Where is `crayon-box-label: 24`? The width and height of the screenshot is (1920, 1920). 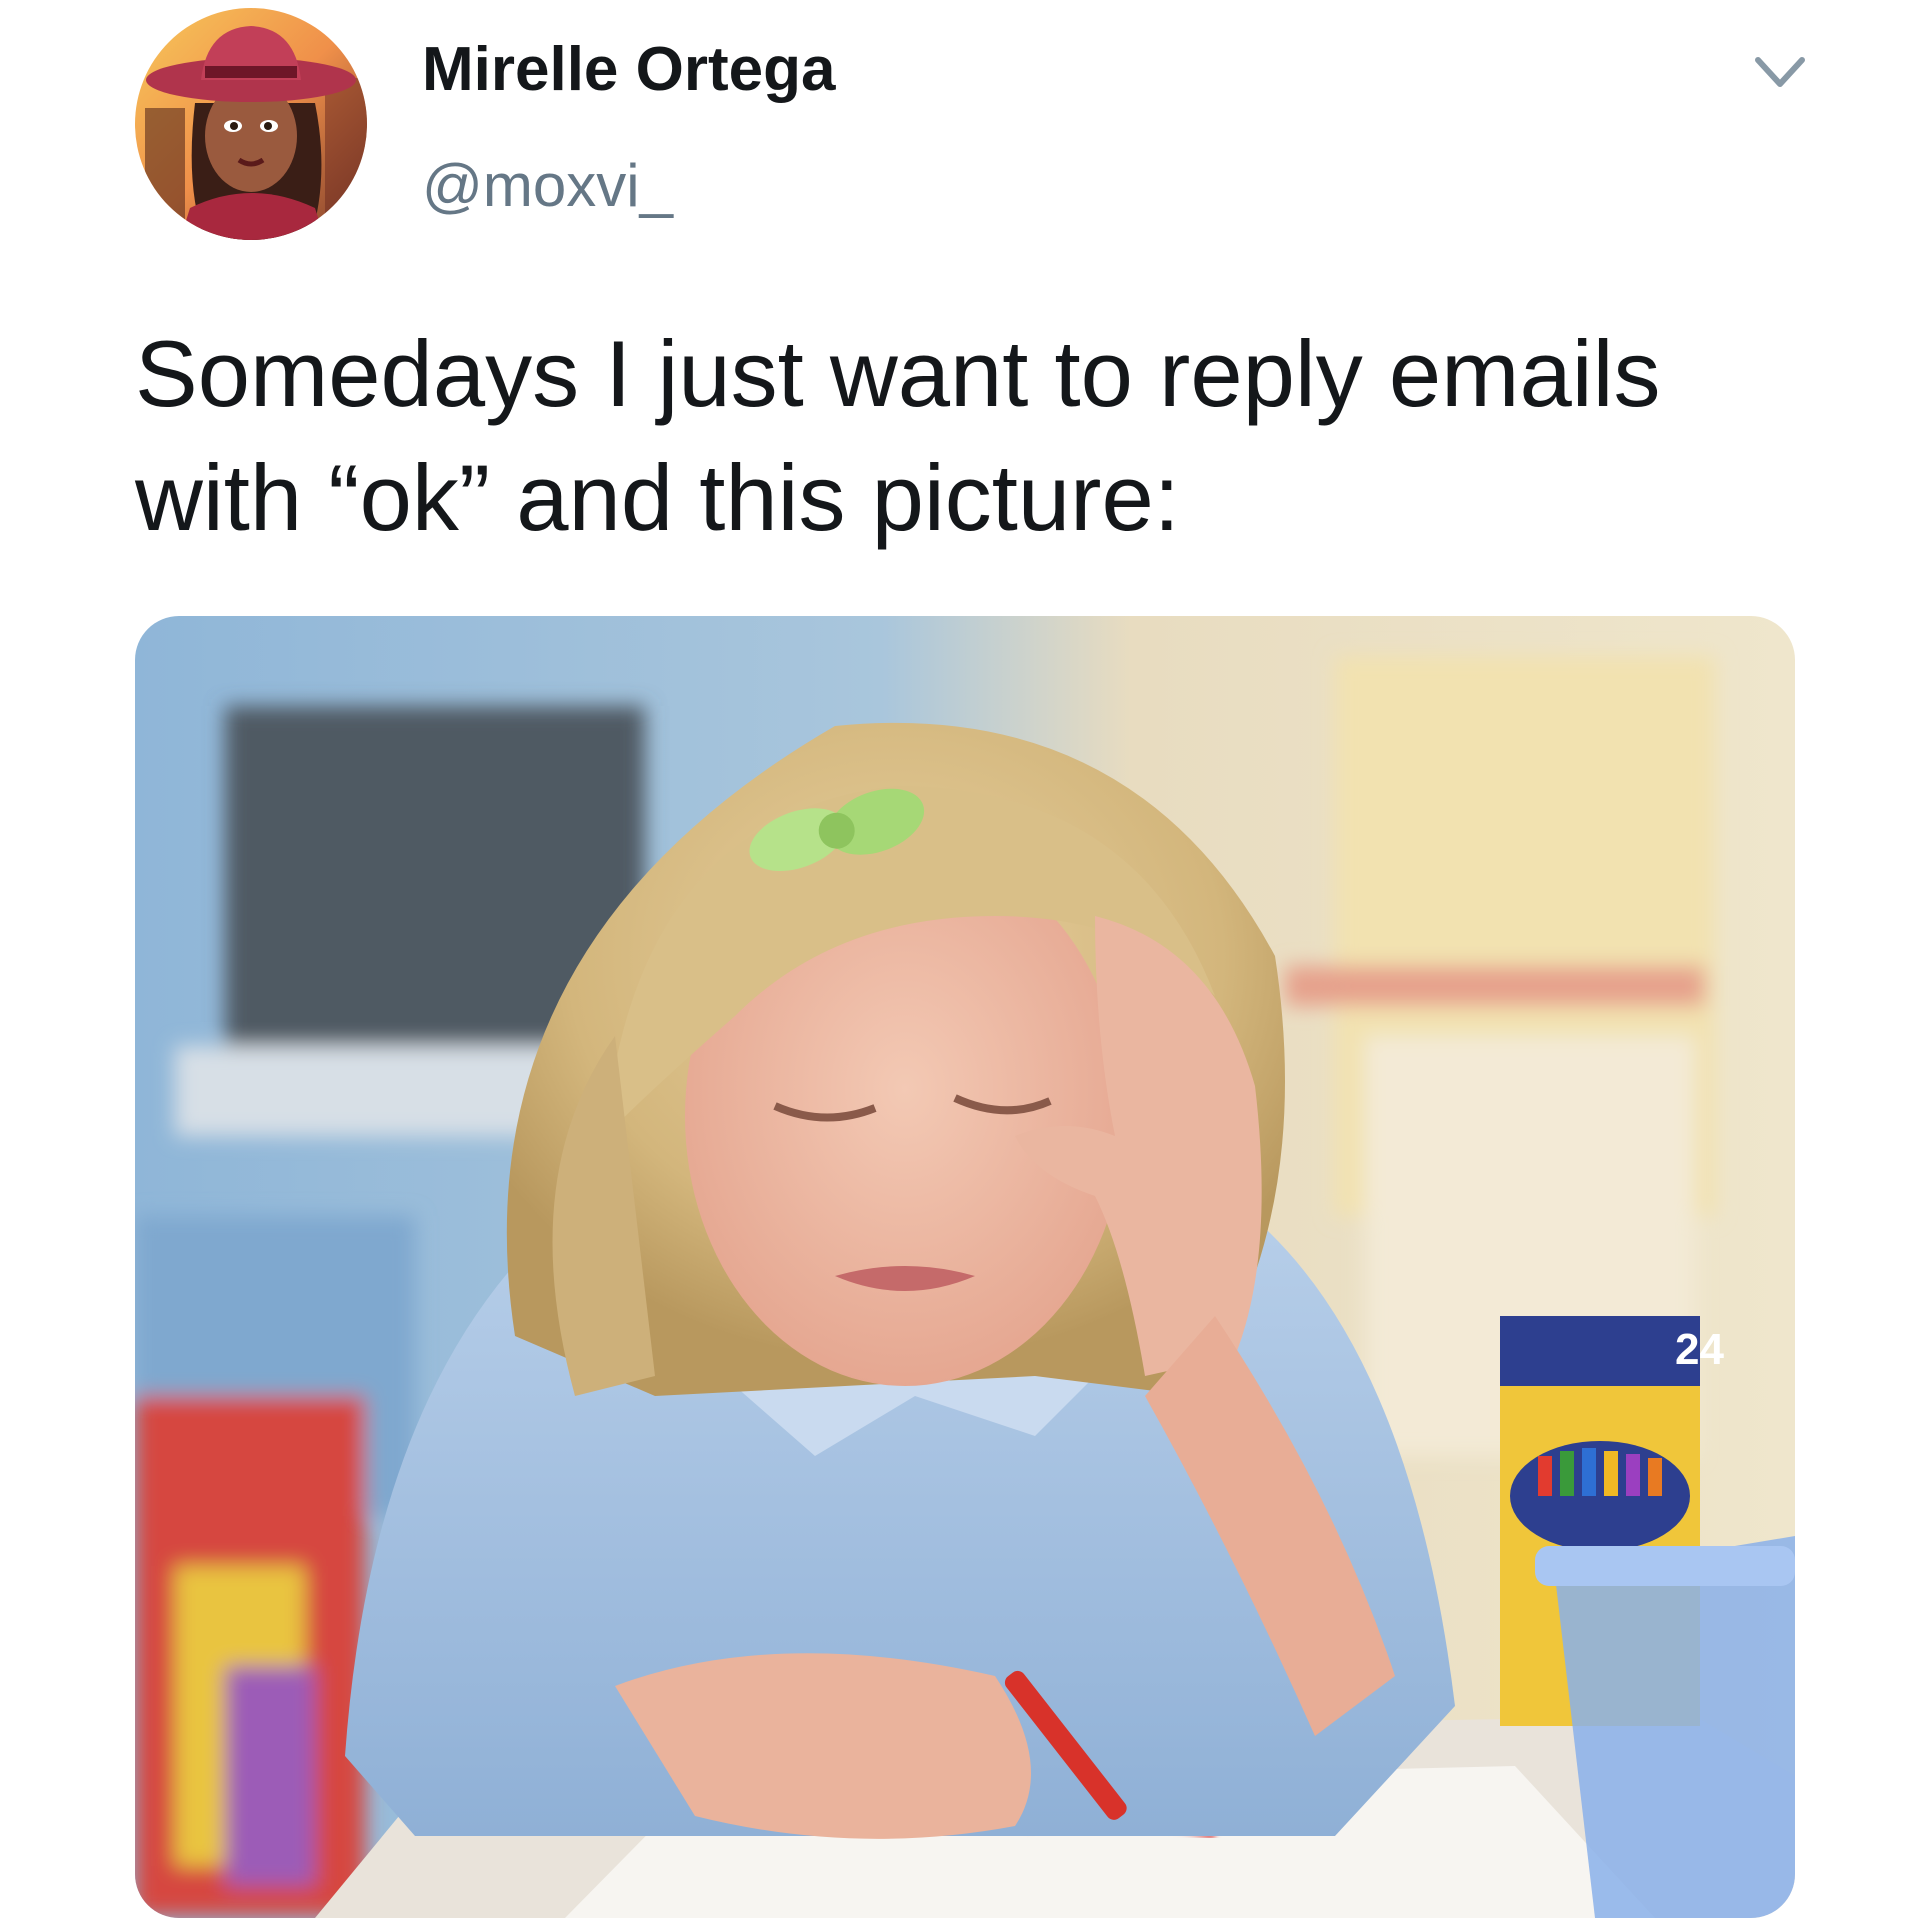
crayon-box-label: 24 is located at coordinates (1699, 1349).